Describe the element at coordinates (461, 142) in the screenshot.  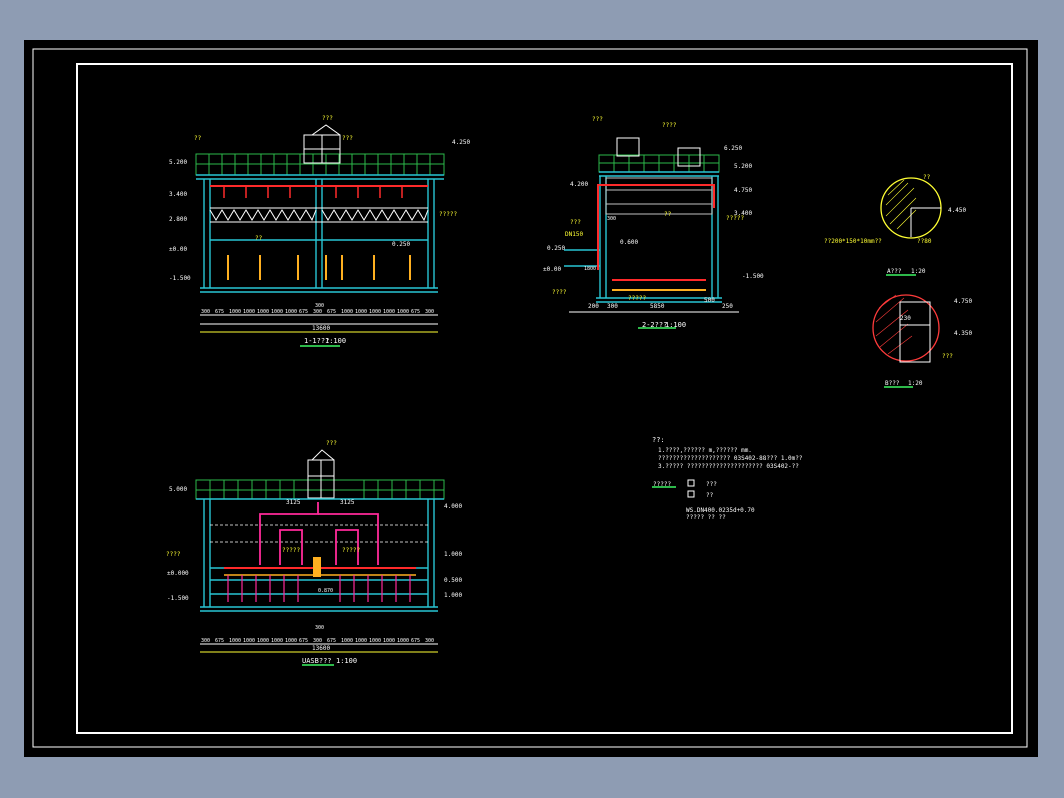
I see `elev-label: 4.250` at that location.